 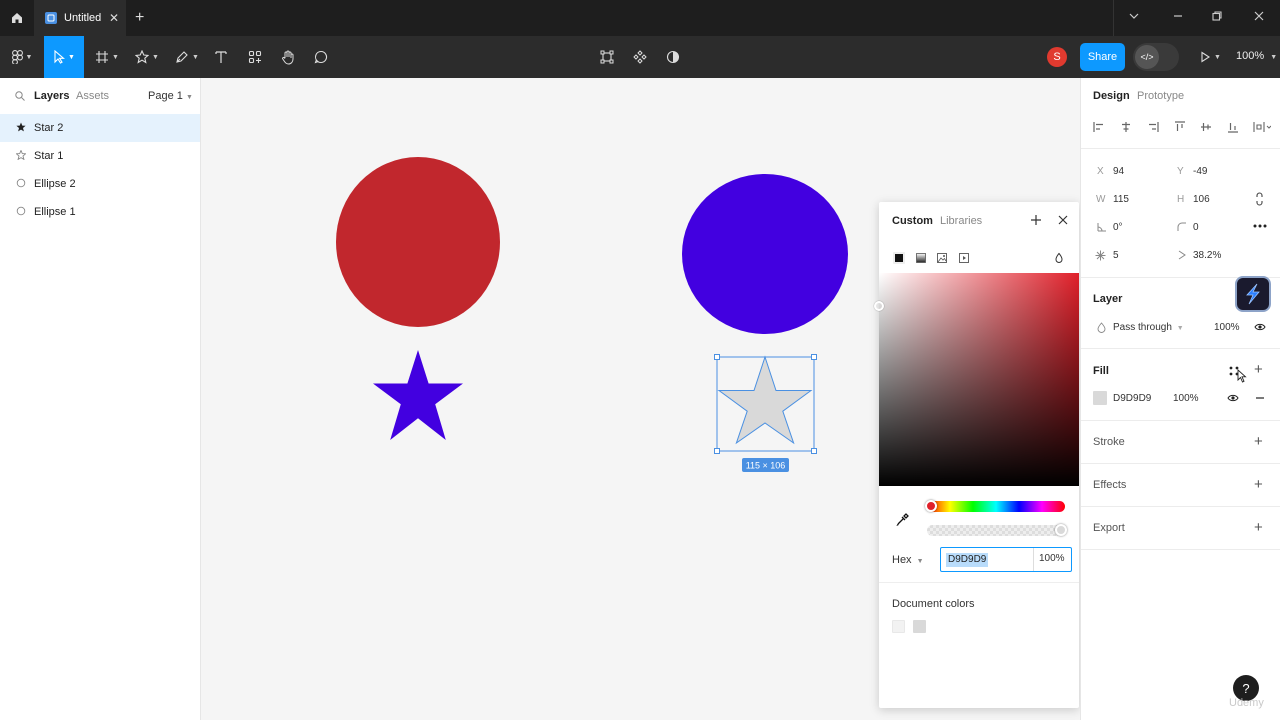 I want to click on align-right-icon, so click(x=1153, y=127).